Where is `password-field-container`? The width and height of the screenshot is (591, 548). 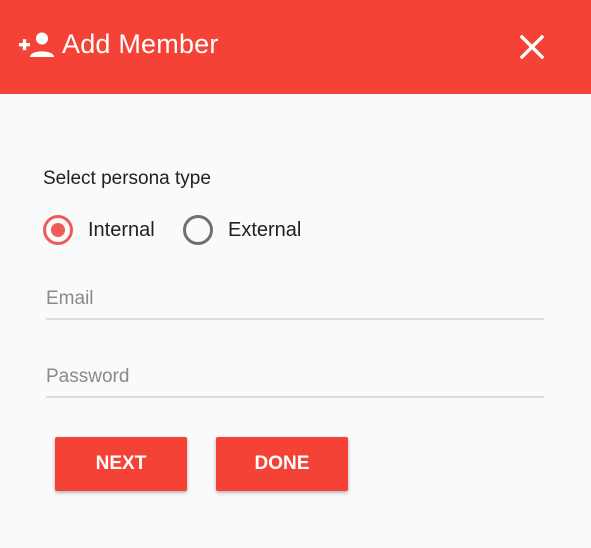
password-field-container is located at coordinates (295, 378).